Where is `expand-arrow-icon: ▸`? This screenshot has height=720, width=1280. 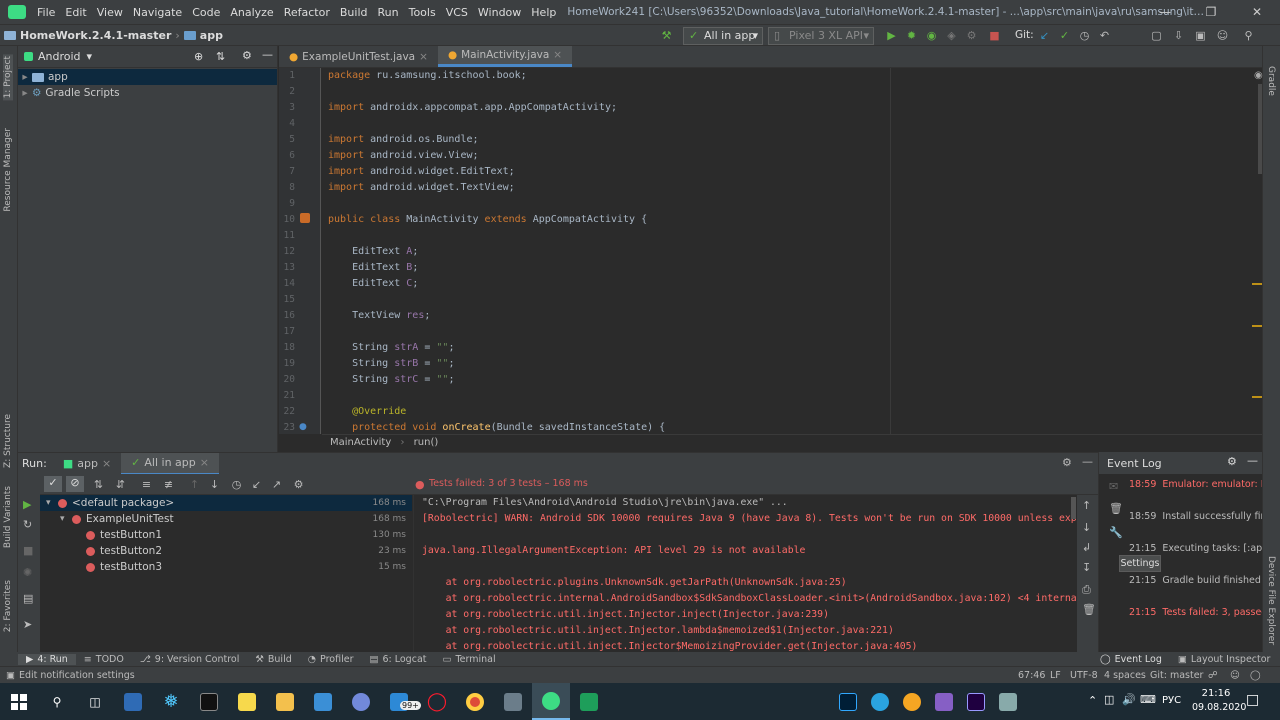
expand-arrow-icon: ▸ is located at coordinates (25, 93).